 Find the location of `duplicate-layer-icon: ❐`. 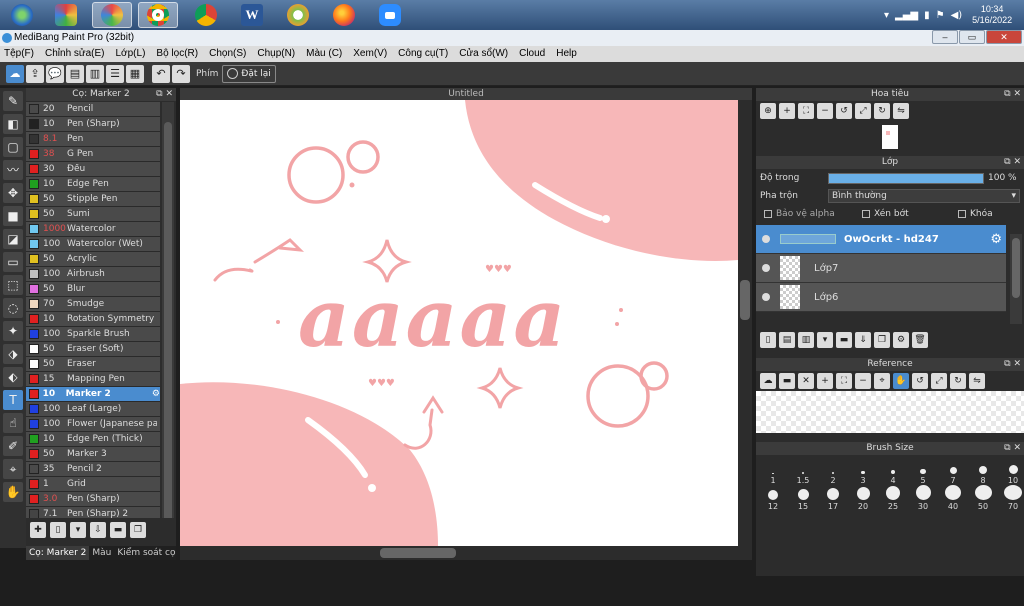

duplicate-layer-icon: ❐ is located at coordinates (882, 340).